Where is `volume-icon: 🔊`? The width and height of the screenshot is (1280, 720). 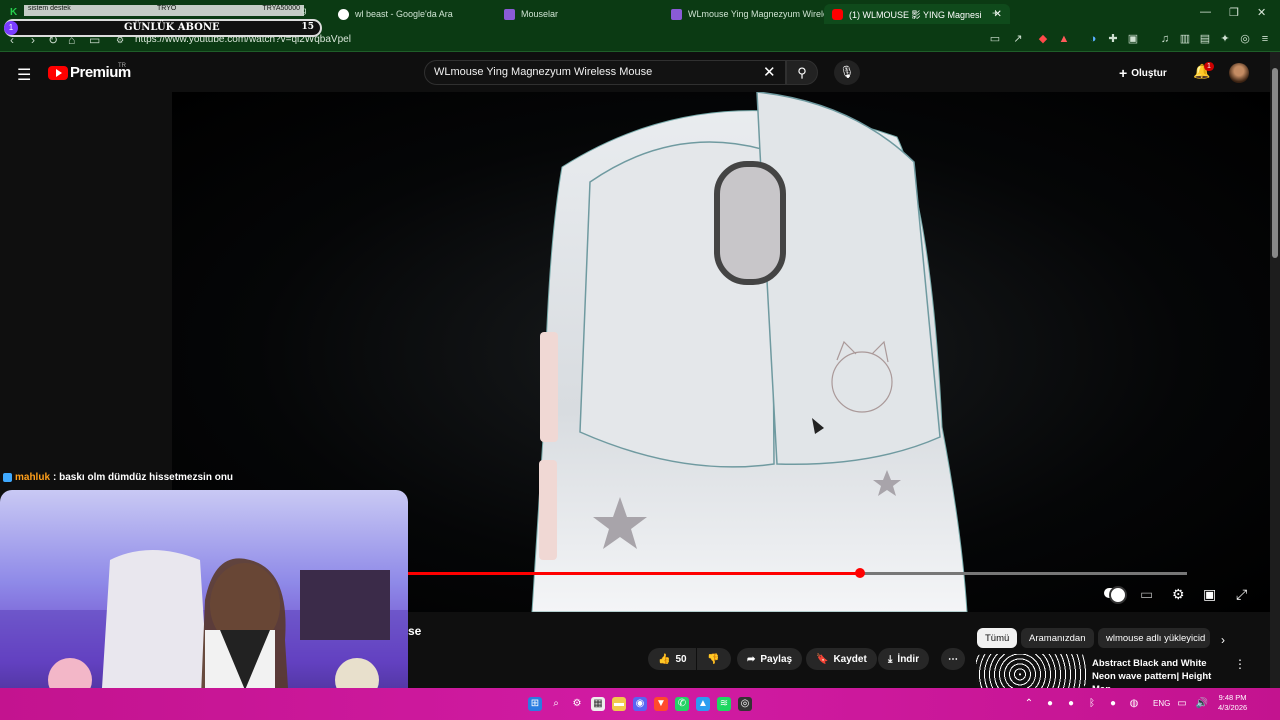
volume-icon: 🔊 is located at coordinates (1202, 704).